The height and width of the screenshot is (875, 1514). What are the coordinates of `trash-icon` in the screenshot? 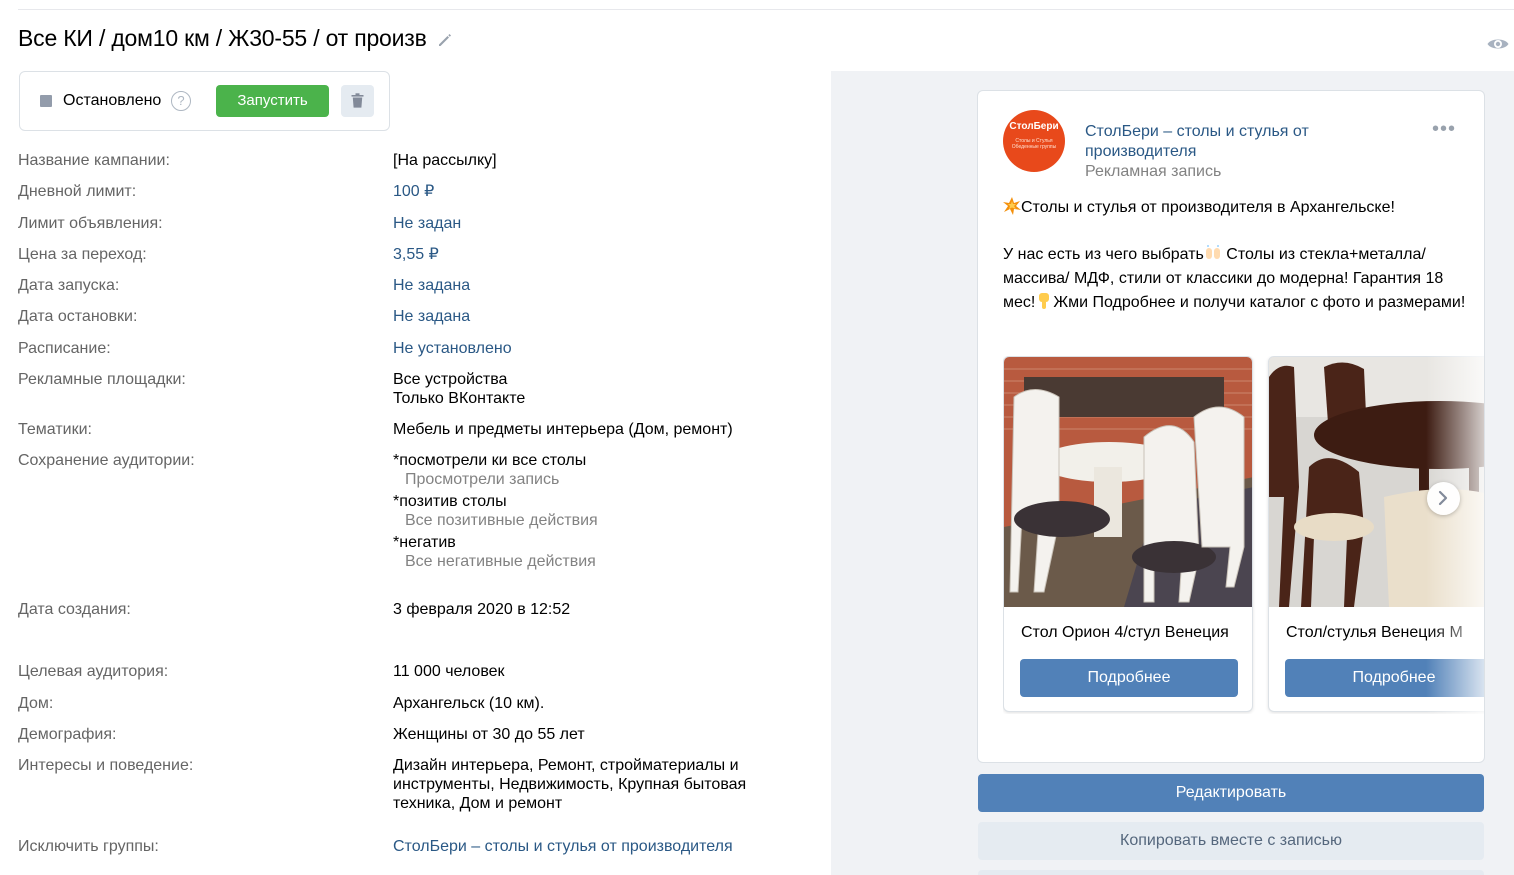 It's located at (357, 100).